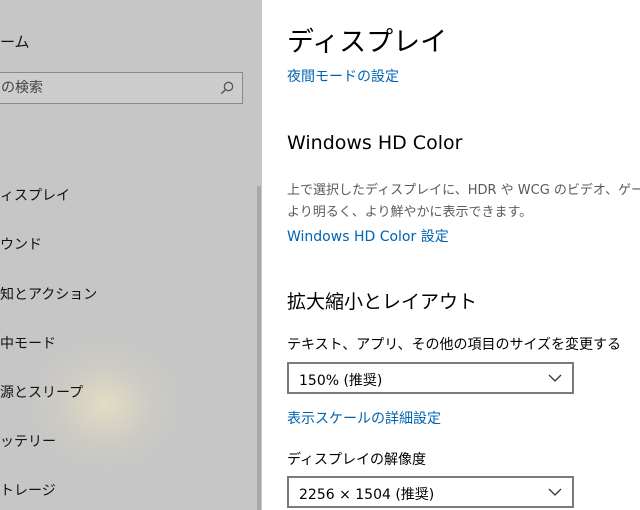 The image size is (640, 510). Describe the element at coordinates (21, 246) in the screenshot. I see `sidebar-item-sound: ウンド` at that location.